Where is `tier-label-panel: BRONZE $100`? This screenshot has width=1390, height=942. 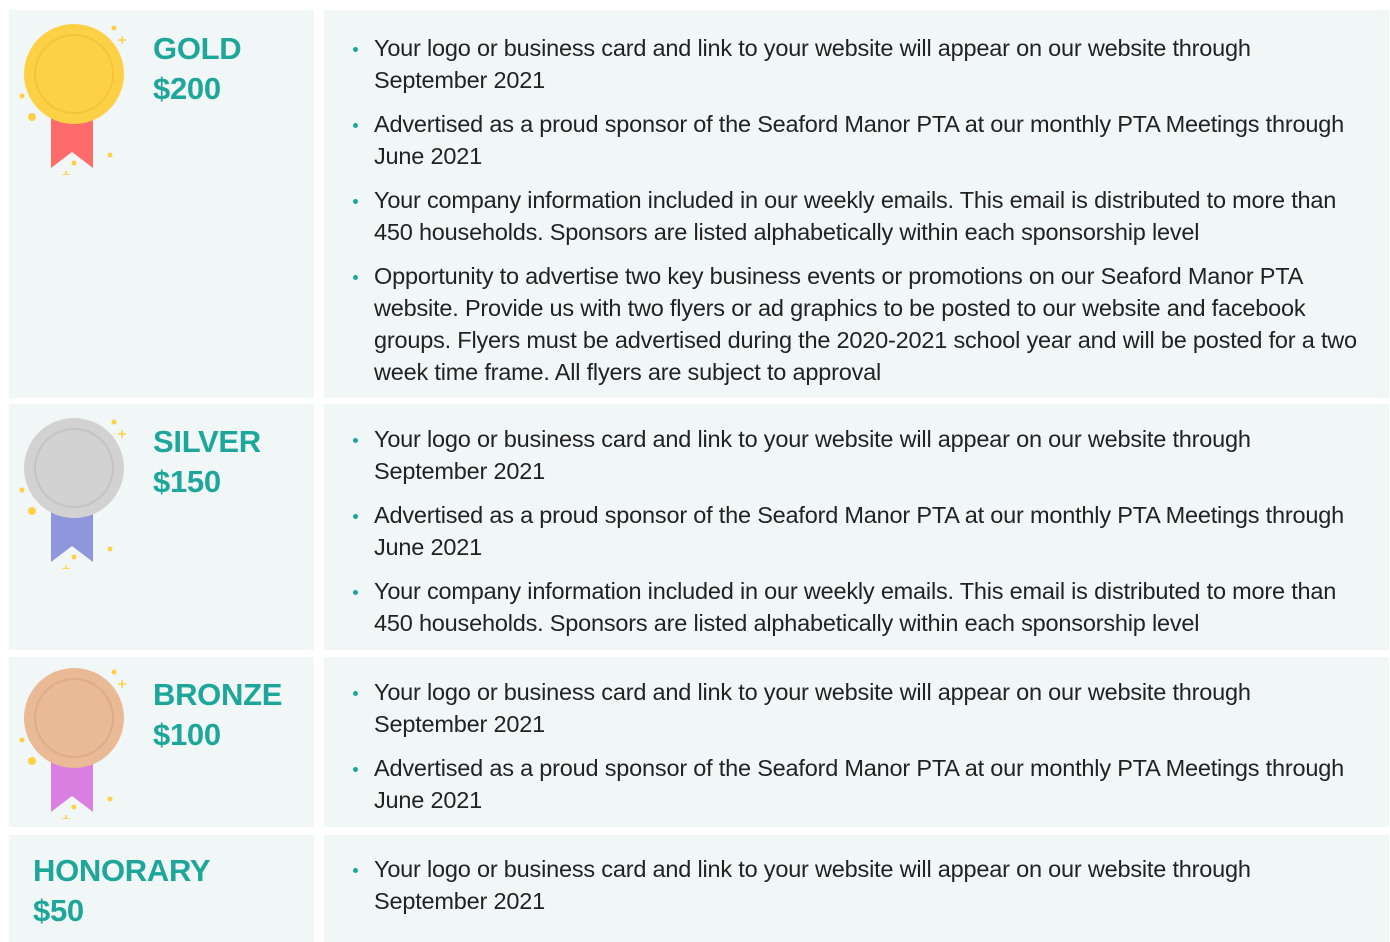 tier-label-panel: BRONZE $100 is located at coordinates (161, 742).